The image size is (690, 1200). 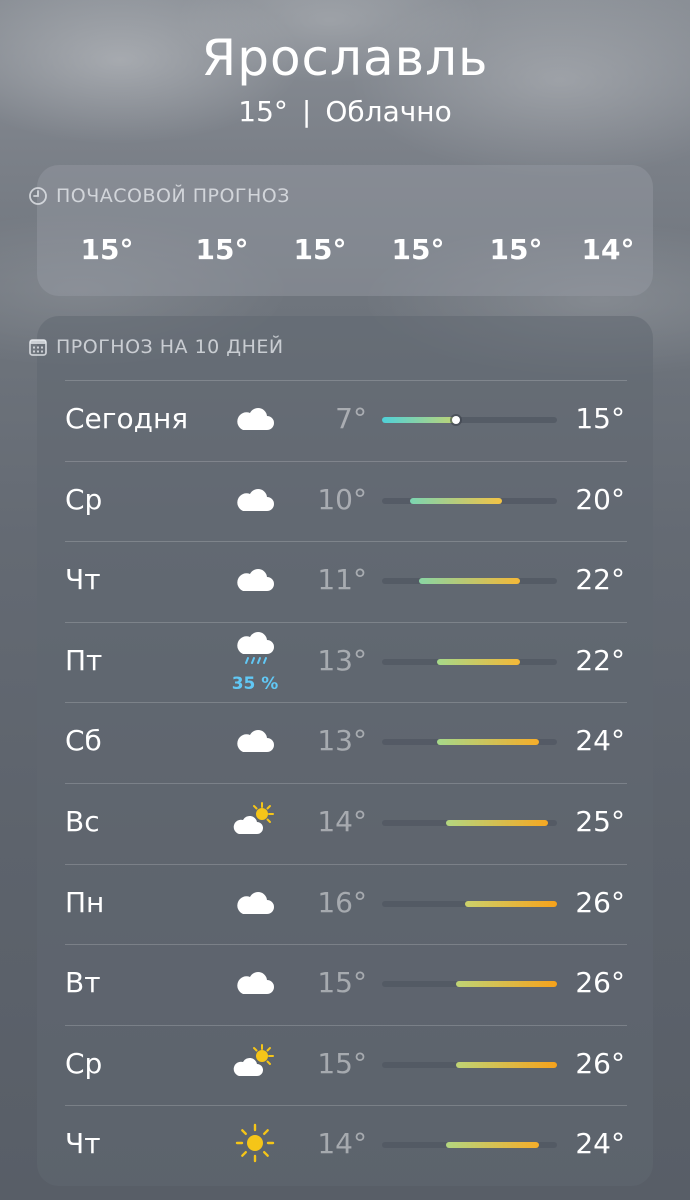 I want to click on high-temp: 15°, so click(x=600, y=418).